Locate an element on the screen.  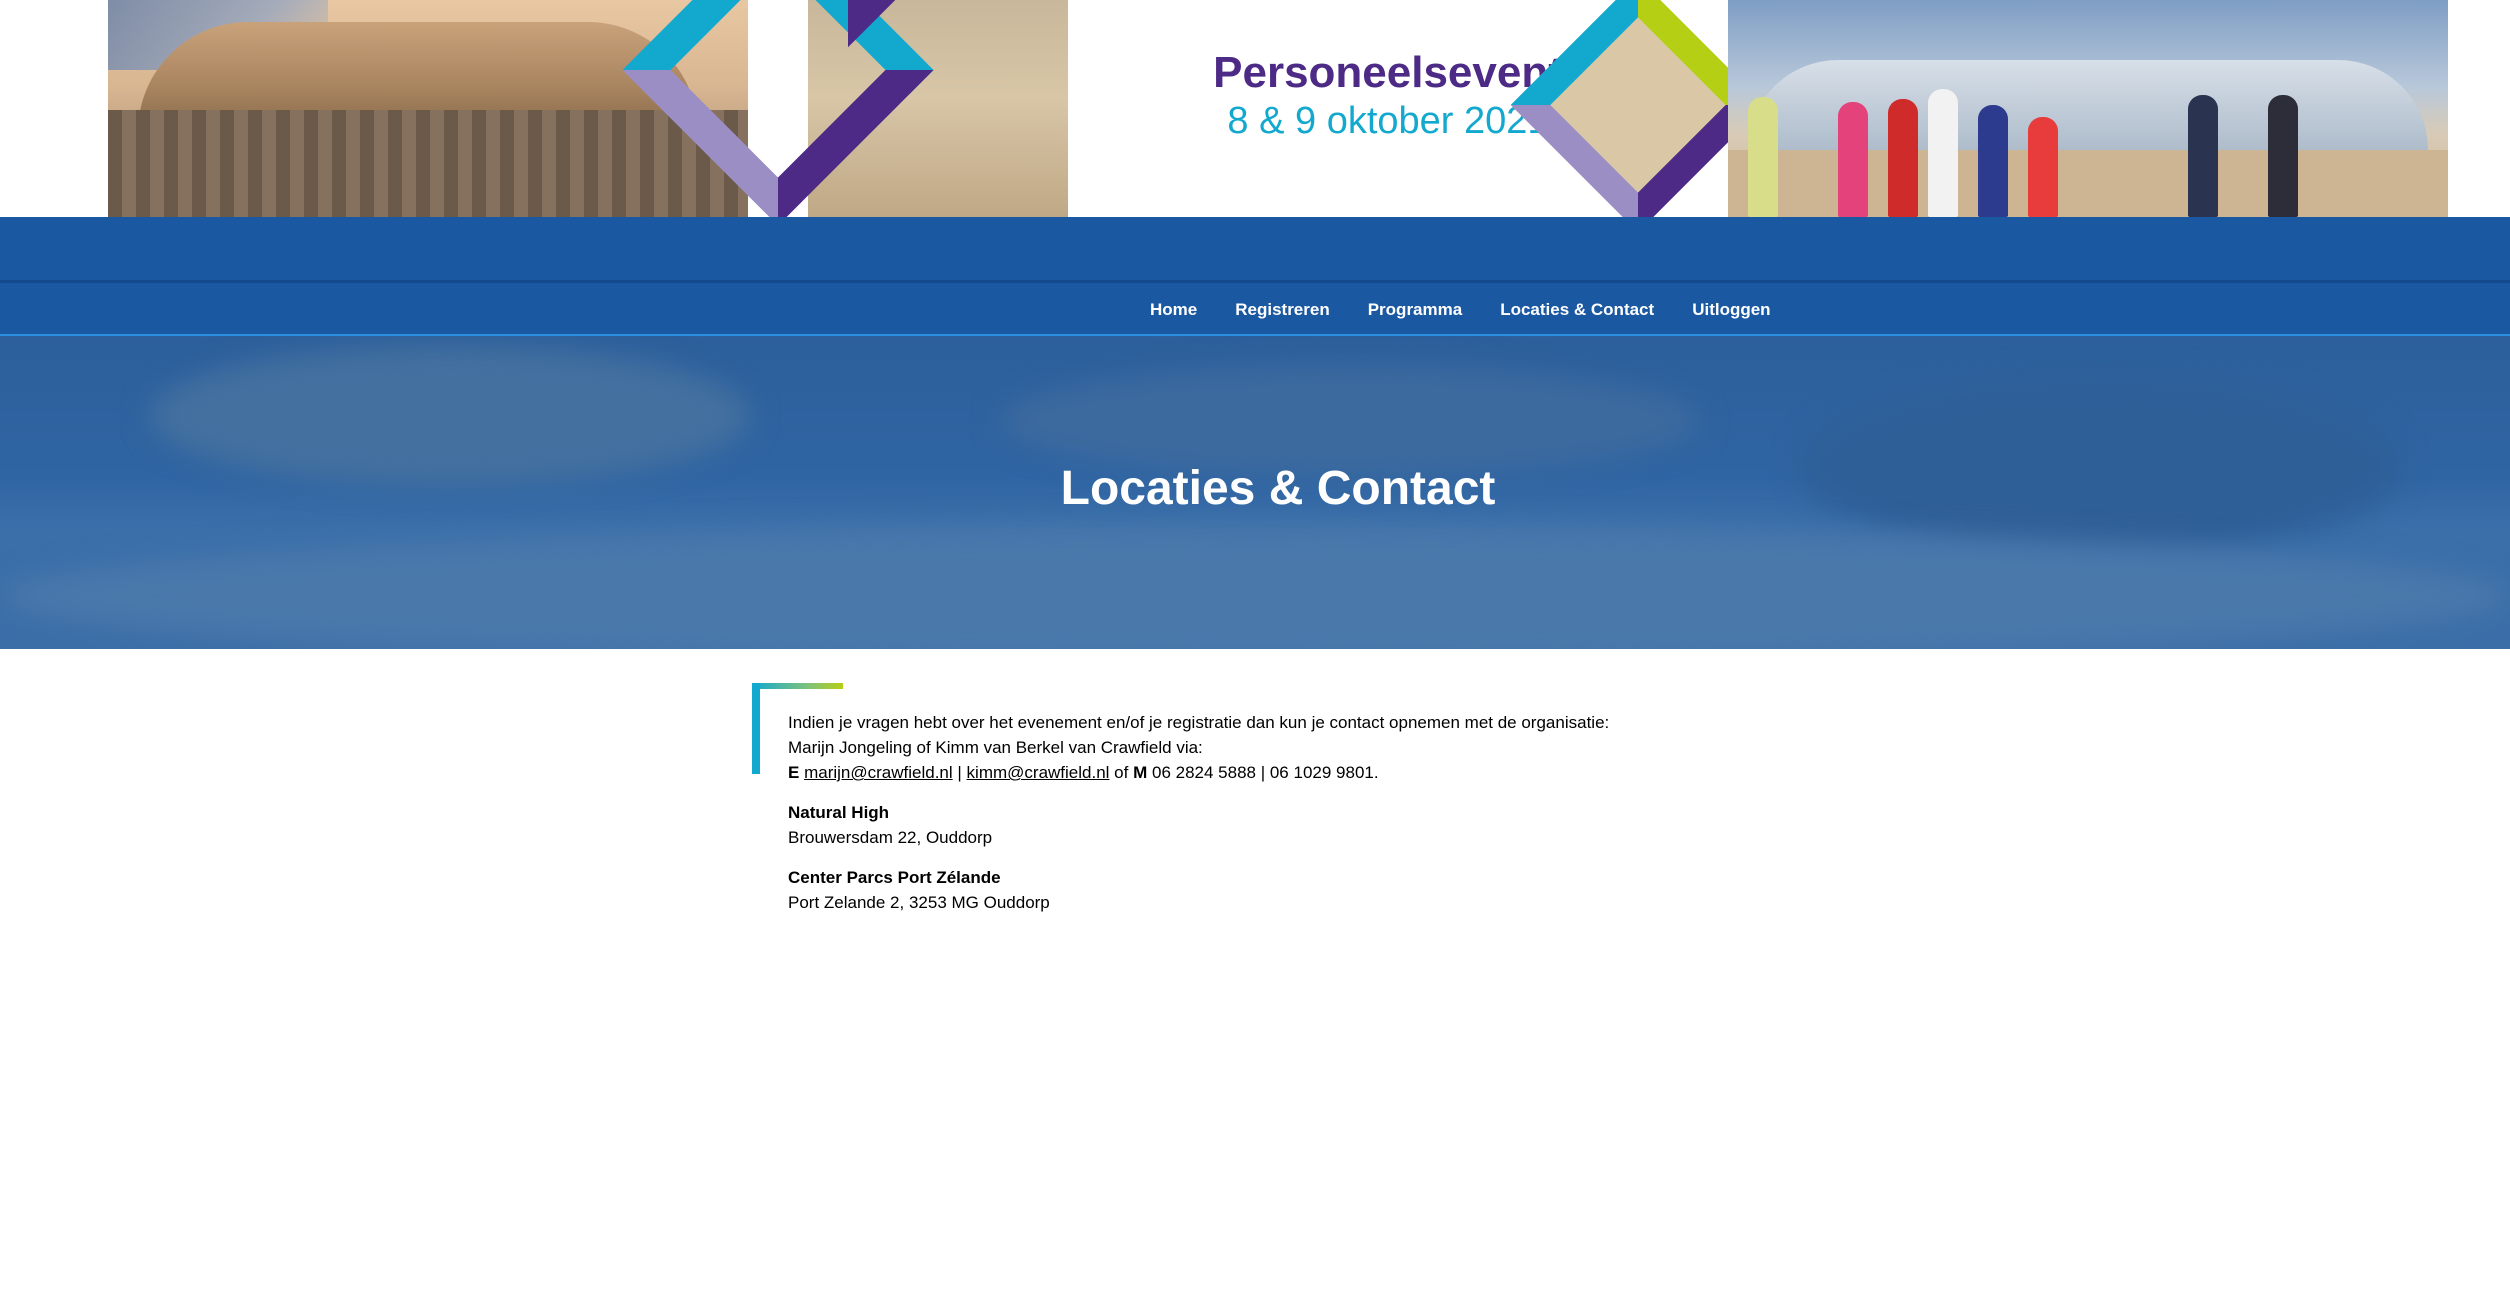
hero-blur-shape is located at coordinates (1350, 421).